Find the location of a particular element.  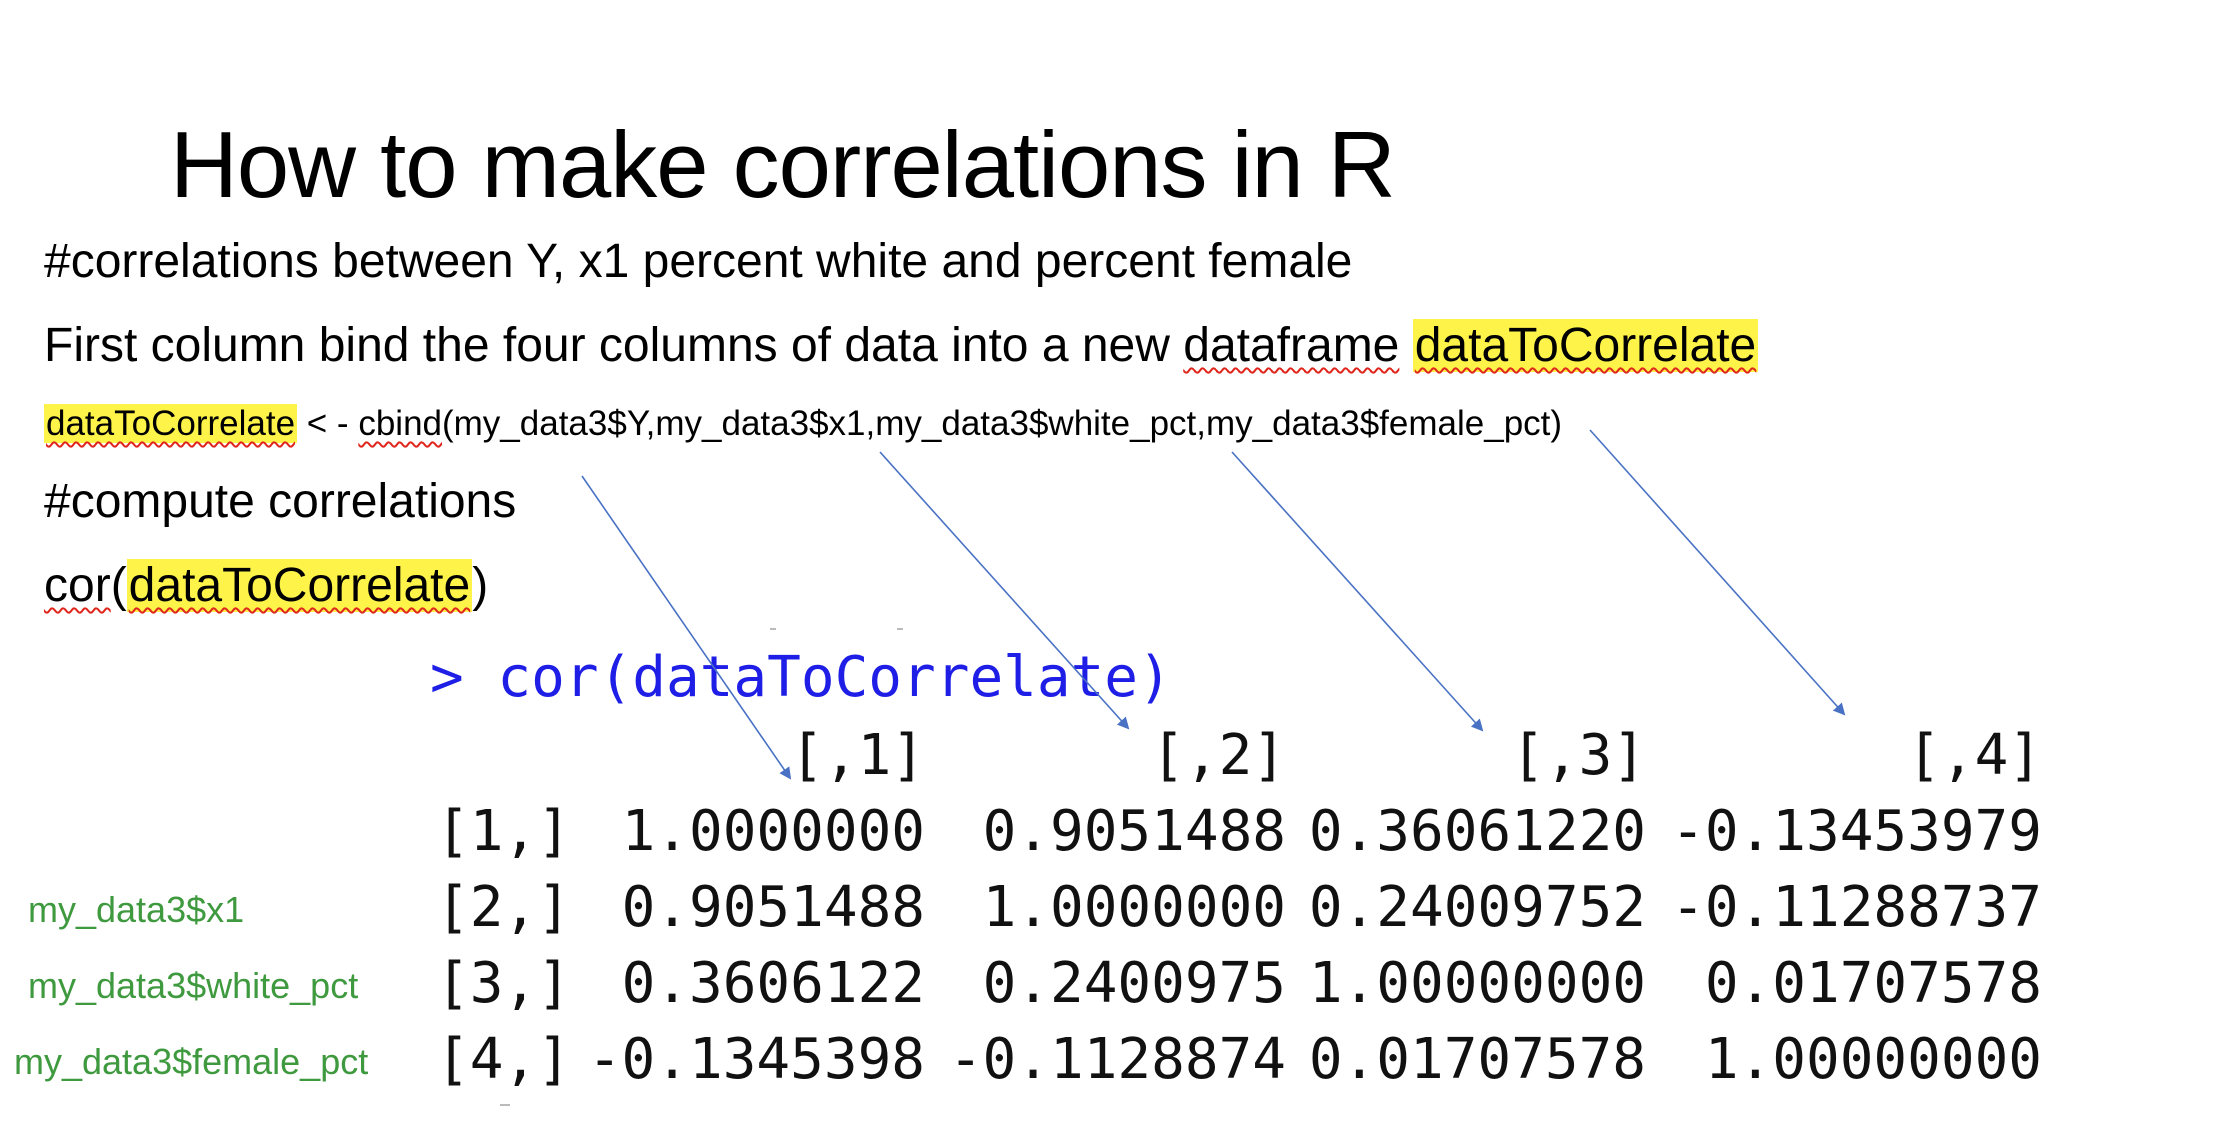

column-header: [,2] is located at coordinates (1218, 755).